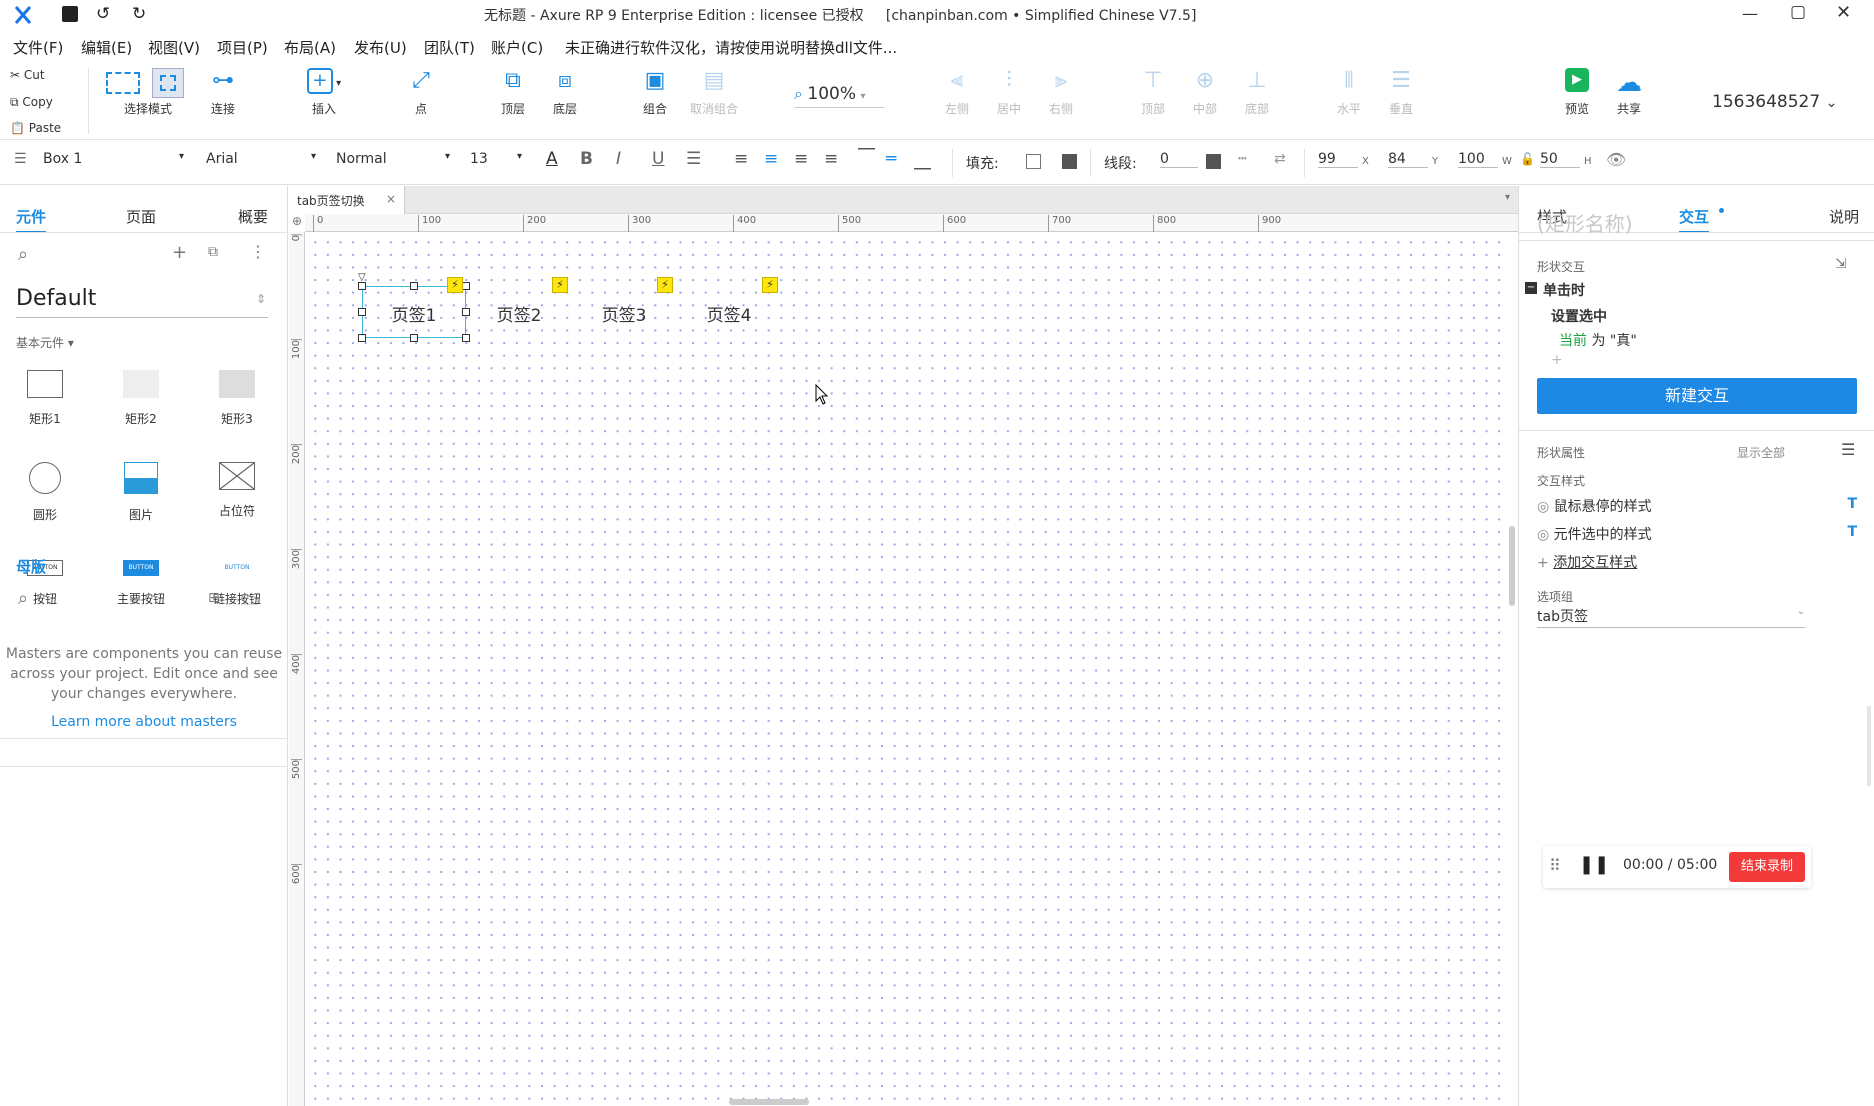 Image resolution: width=1874 pixels, height=1106 pixels. Describe the element at coordinates (70, 14) in the screenshot. I see `save-icon` at that location.